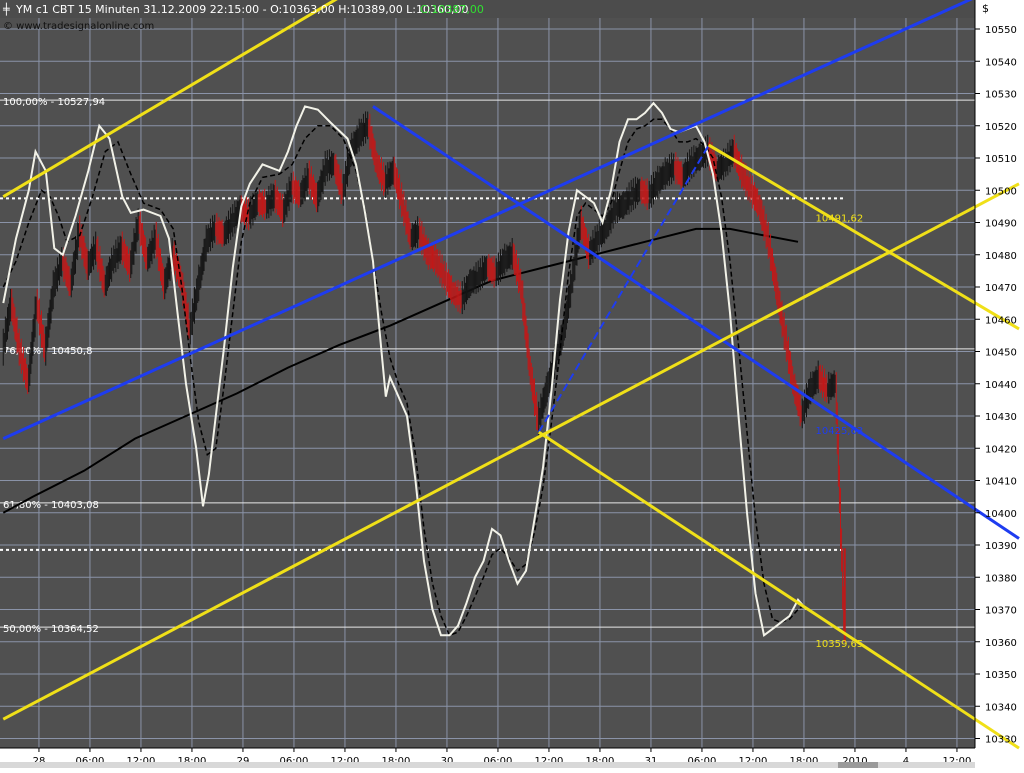 The width and height of the screenshot is (1024, 773). I want to click on y-tick-label: 10510, so click(1001, 159).